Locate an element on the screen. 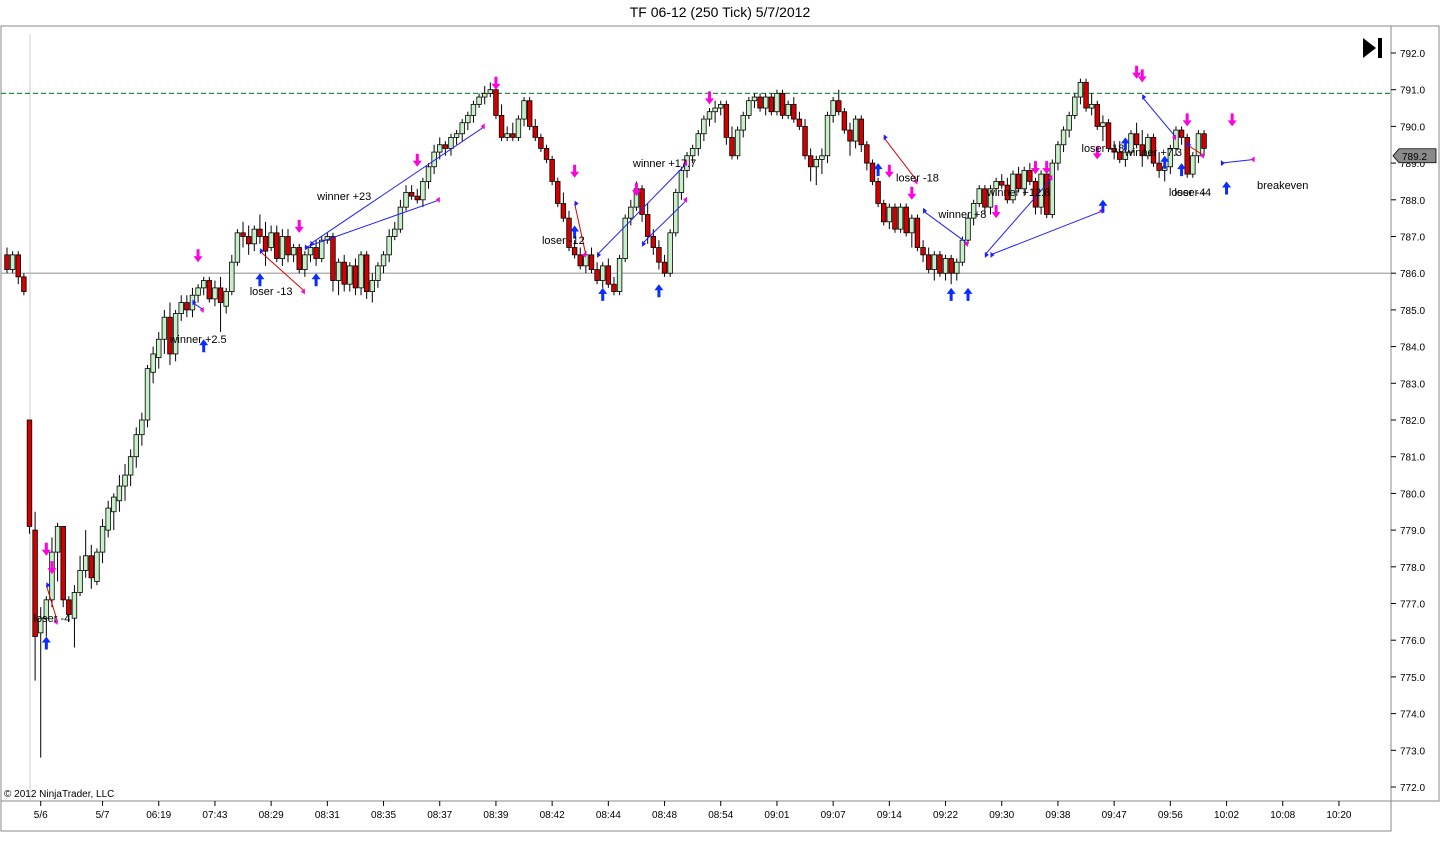 The image size is (1440, 847). x-tick-label: 09:38 is located at coordinates (1057, 815).